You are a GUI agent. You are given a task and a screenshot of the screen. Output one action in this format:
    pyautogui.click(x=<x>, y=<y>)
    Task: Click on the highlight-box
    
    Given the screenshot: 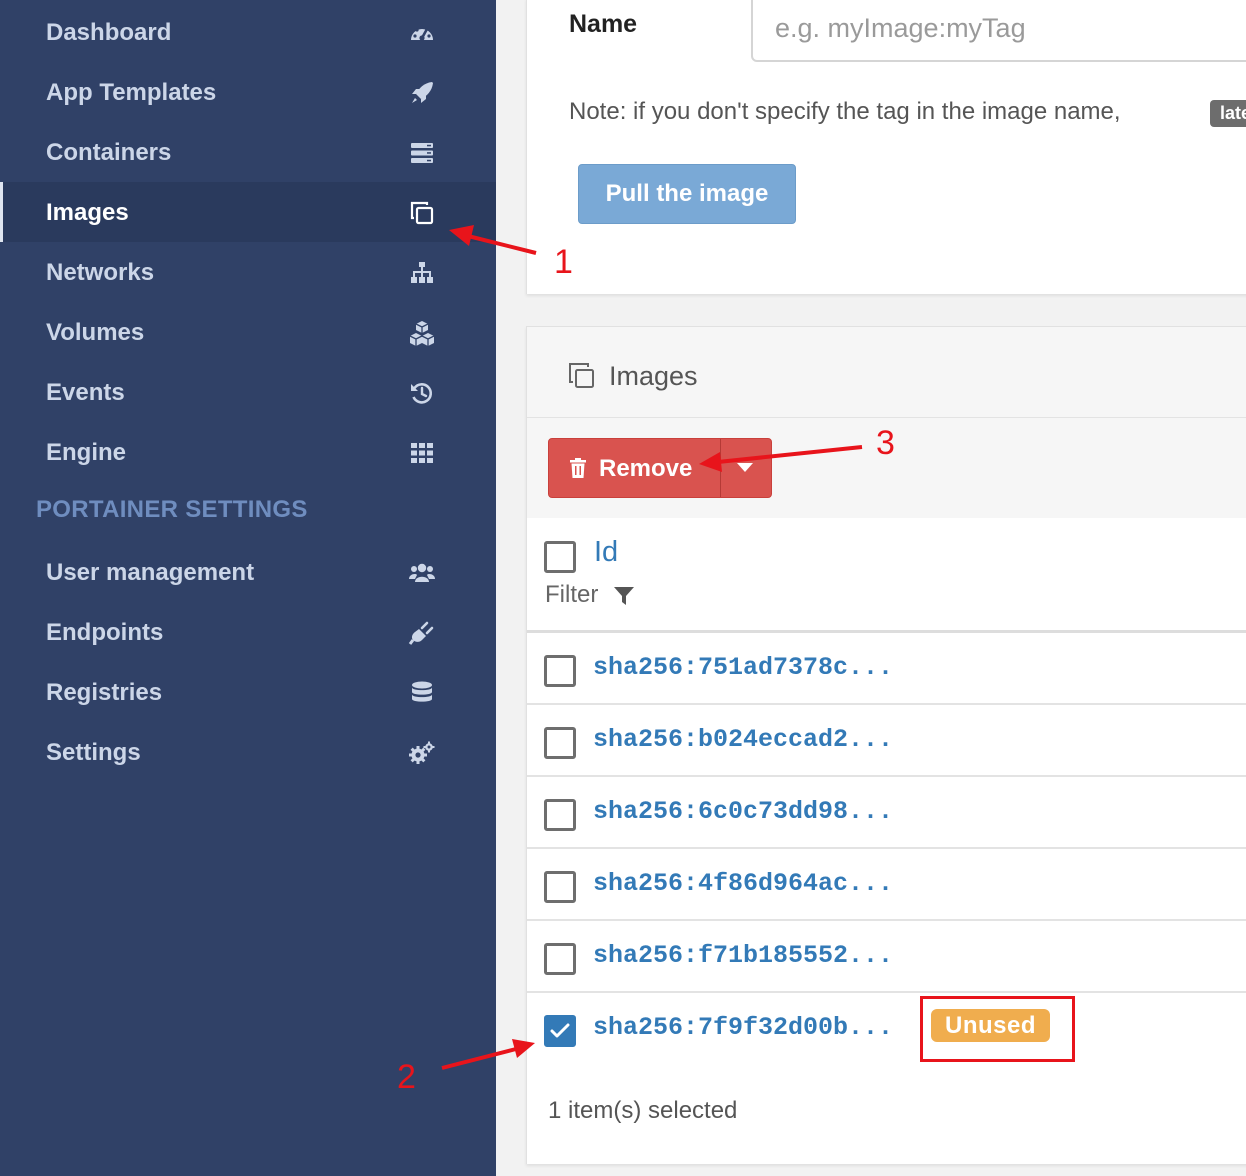 What is the action you would take?
    pyautogui.click(x=997, y=1029)
    